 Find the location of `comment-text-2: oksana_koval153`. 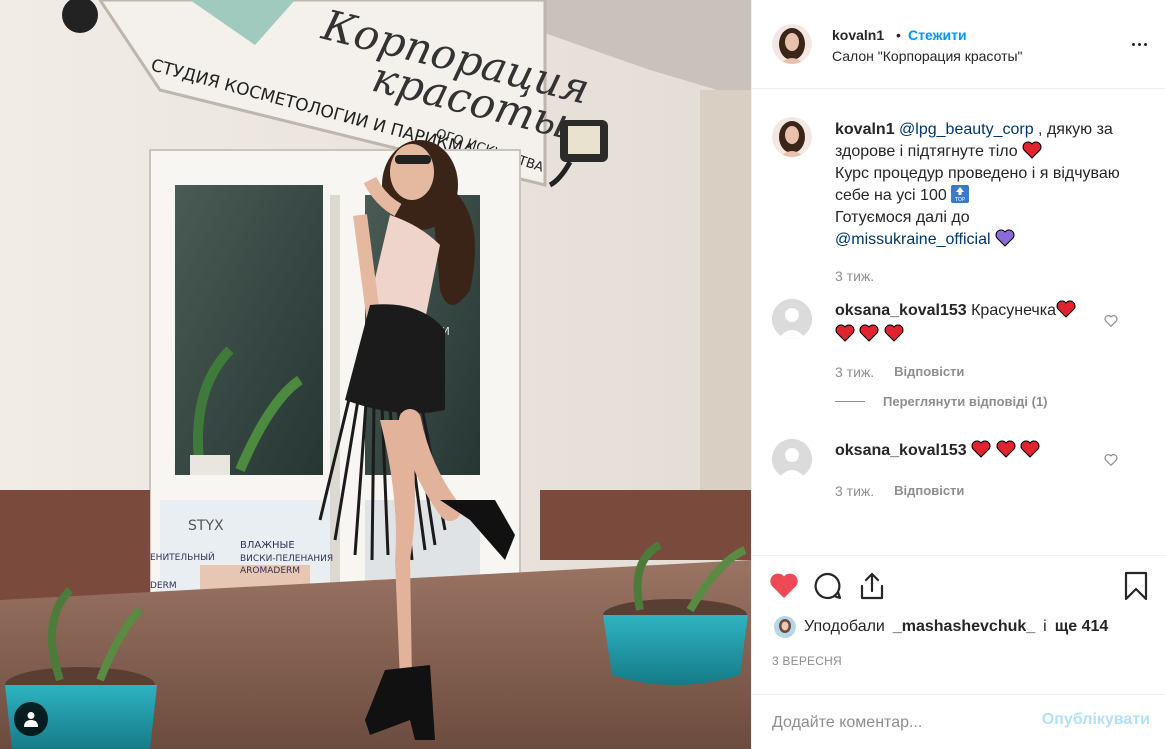

comment-text-2: oksana_koval153 is located at coordinates (970, 451).